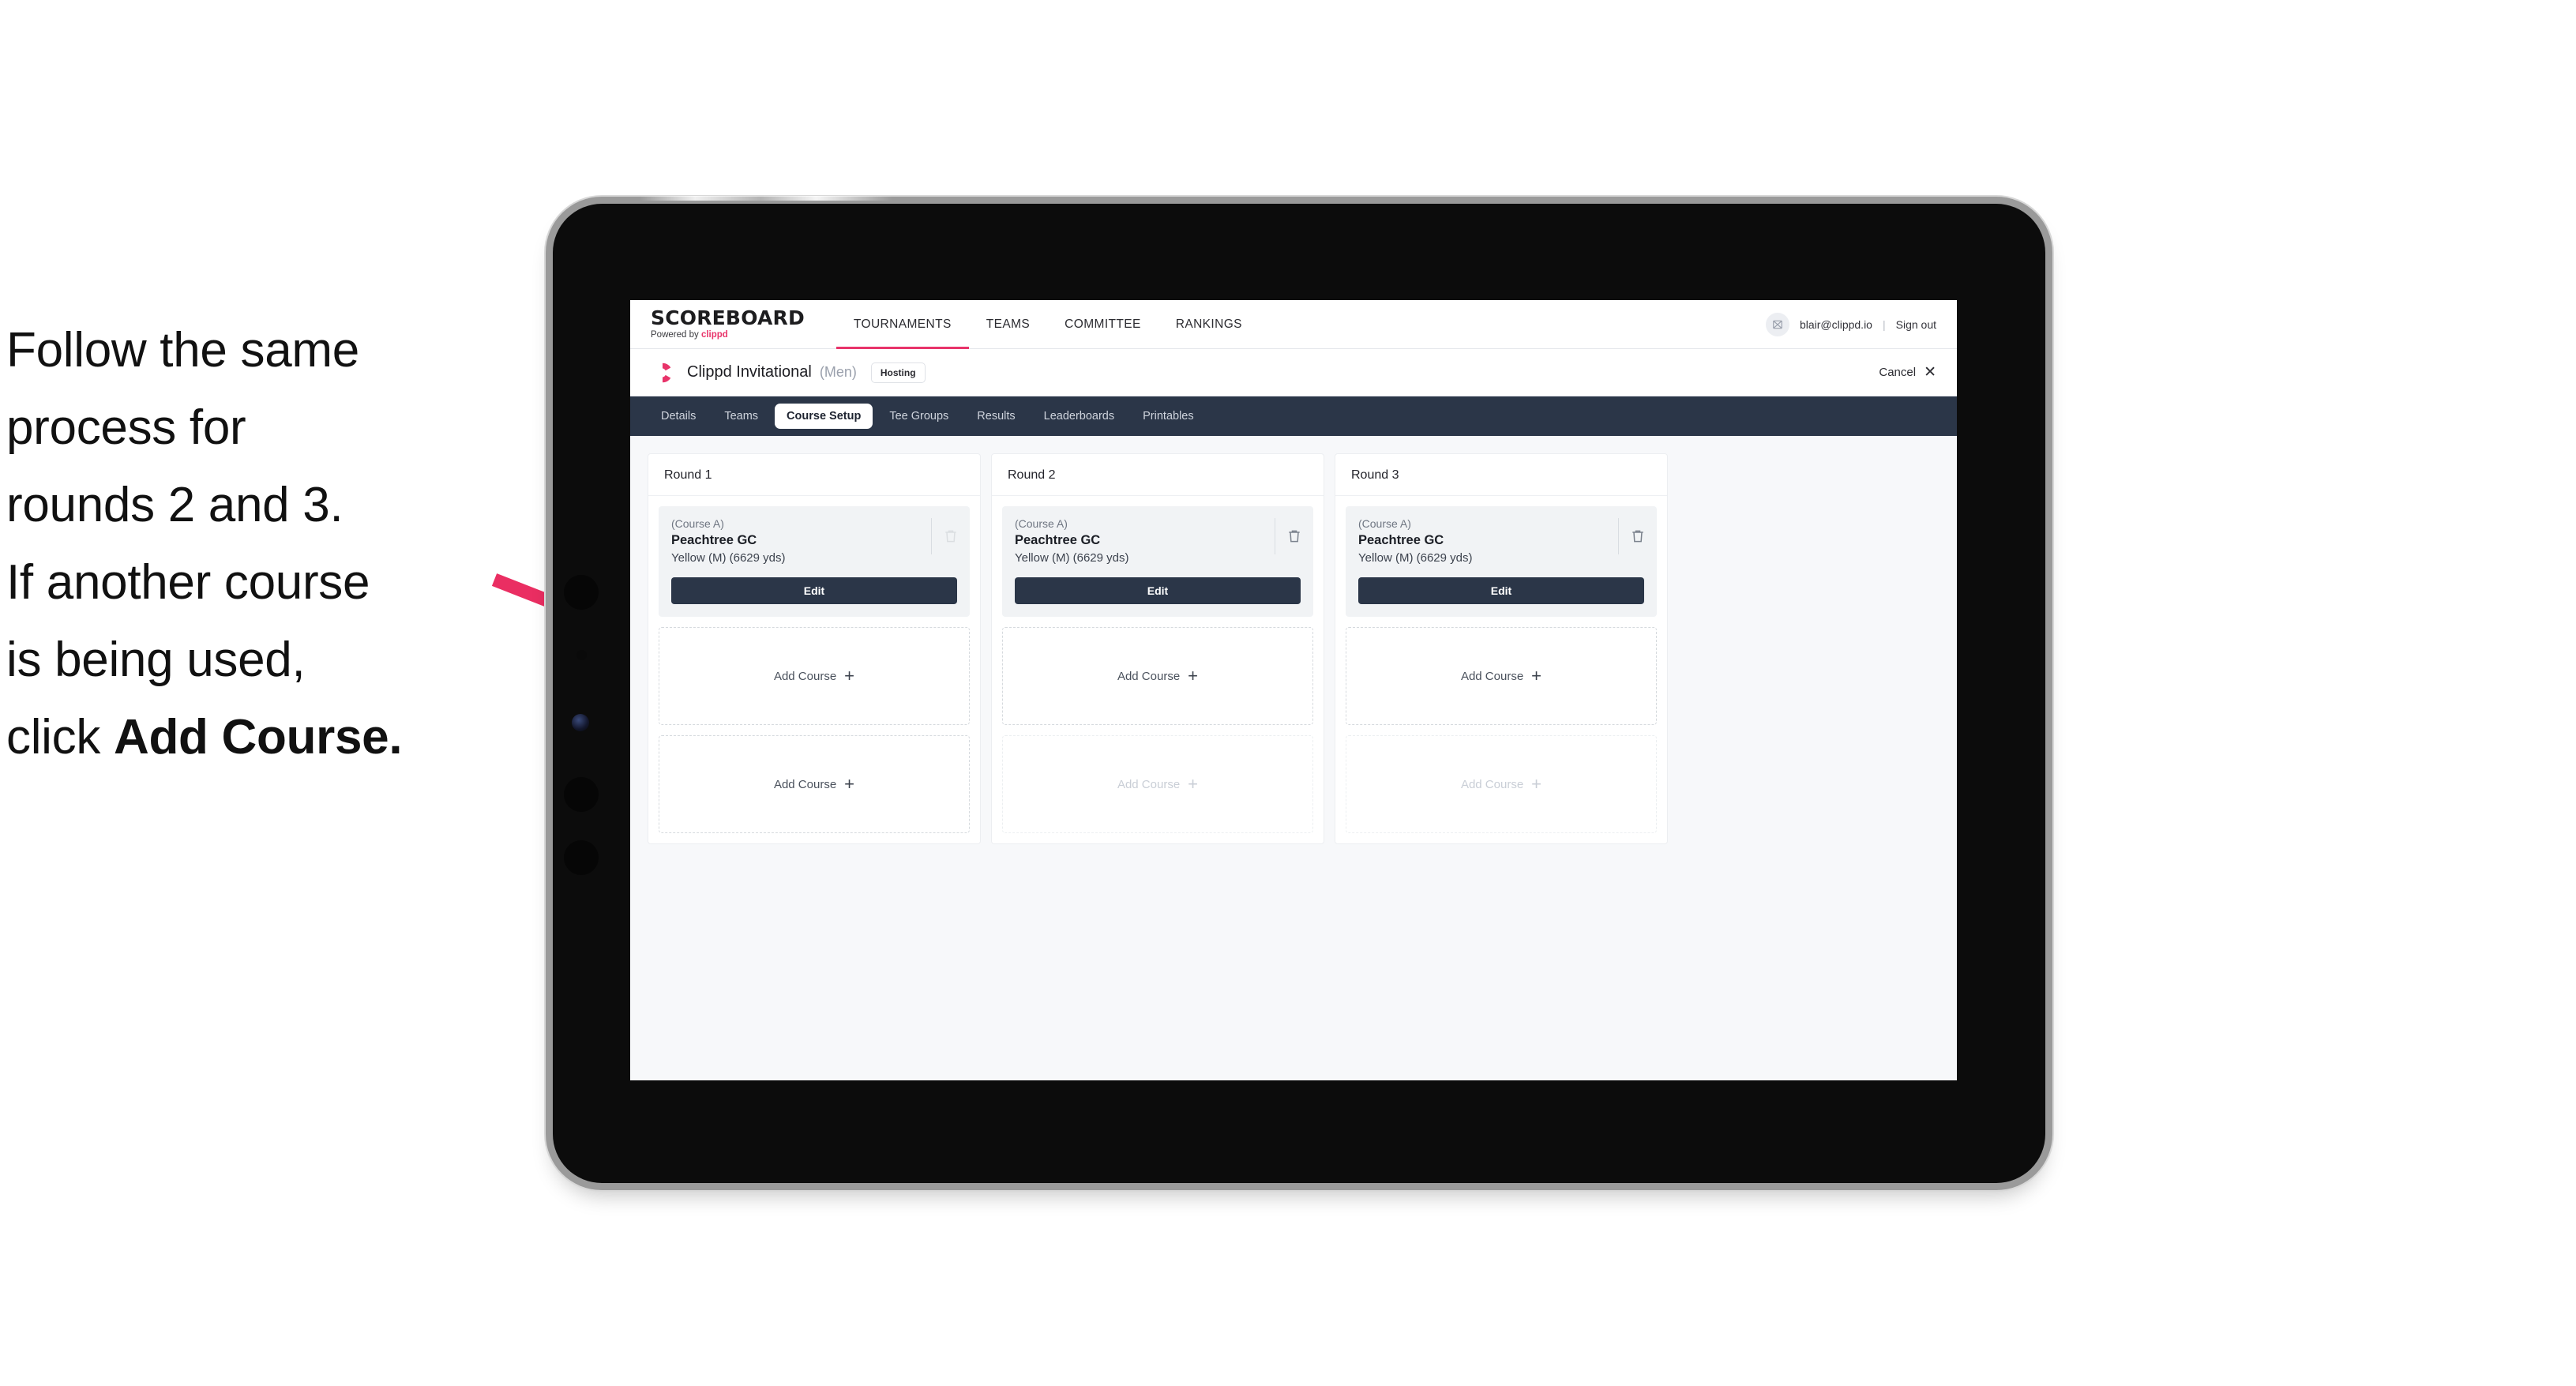 The height and width of the screenshot is (1386, 2576). Describe the element at coordinates (580, 722) in the screenshot. I see `tablet-camera-lens` at that location.